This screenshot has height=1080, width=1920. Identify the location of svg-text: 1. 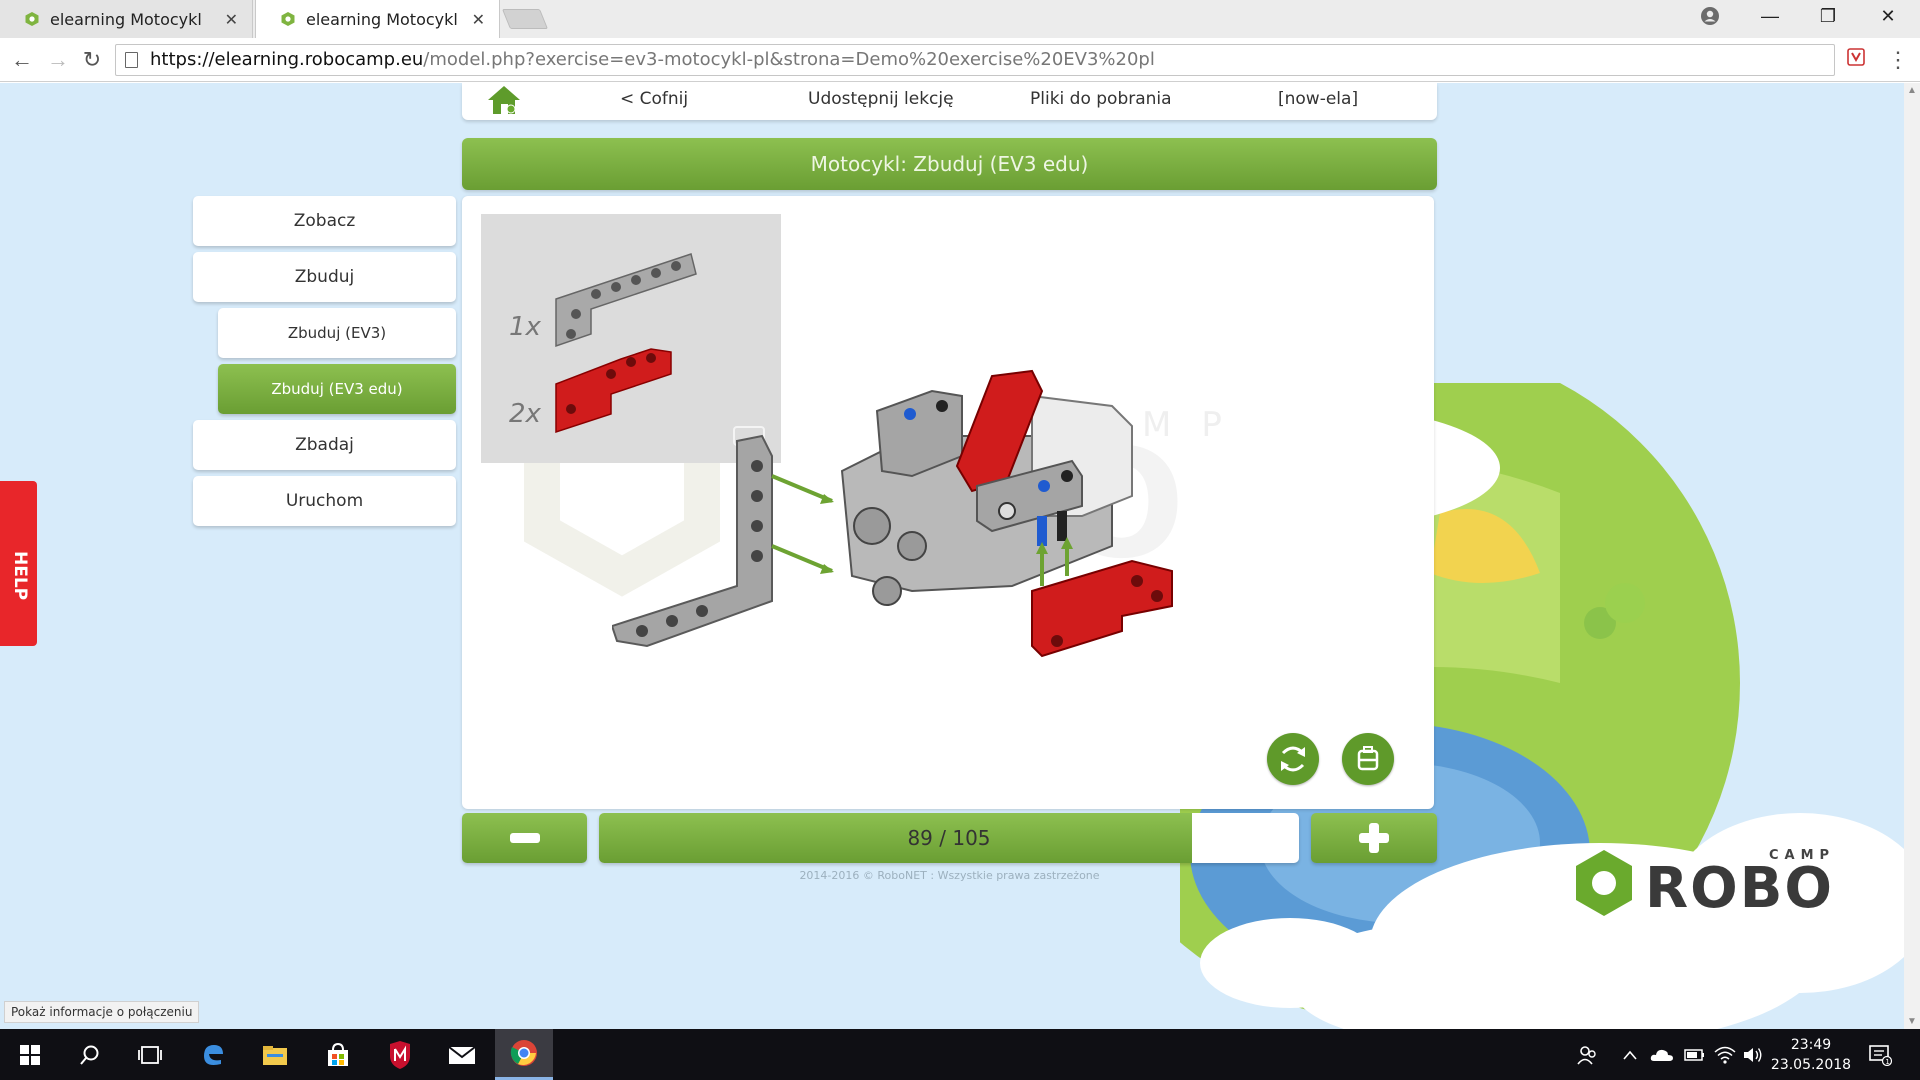
(1887, 1061).